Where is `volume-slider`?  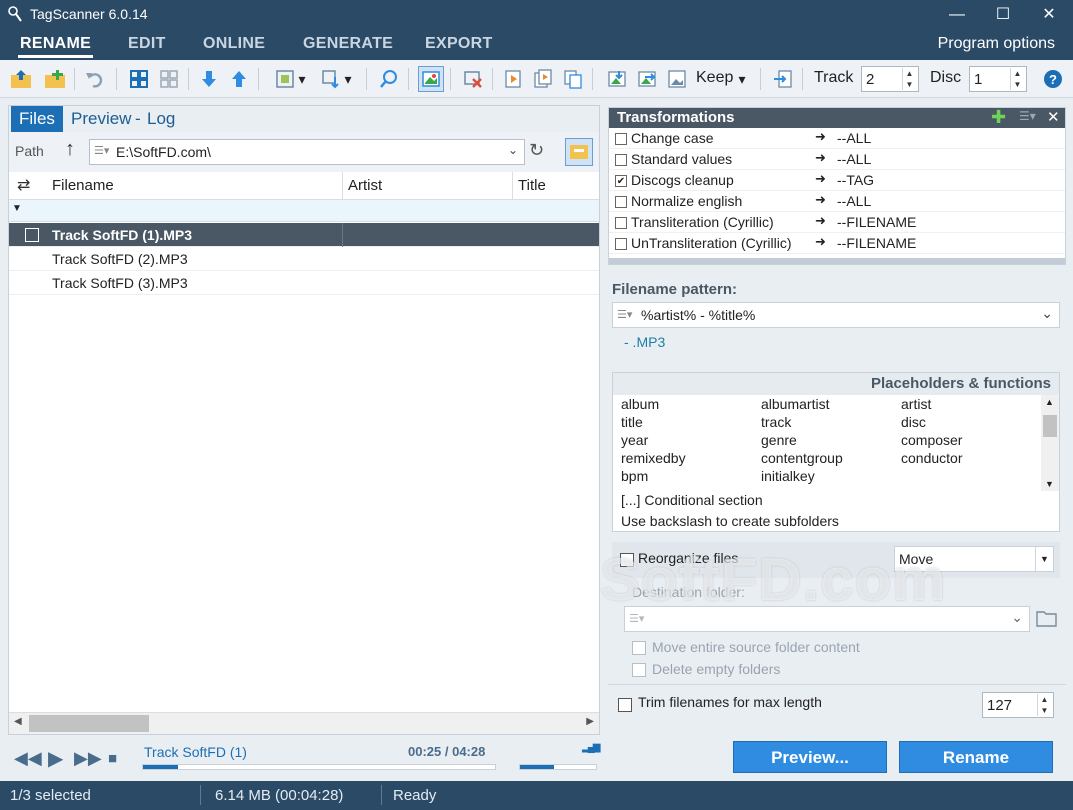 volume-slider is located at coordinates (558, 767).